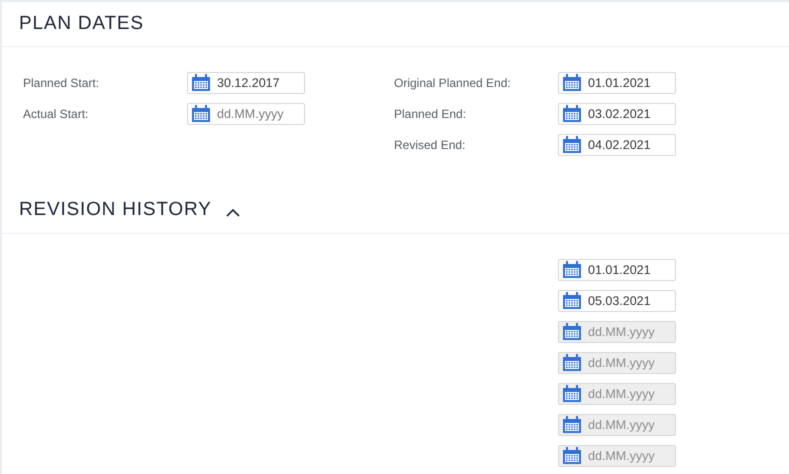 The height and width of the screenshot is (474, 789). I want to click on date-field: 05.03.2021, so click(617, 301).